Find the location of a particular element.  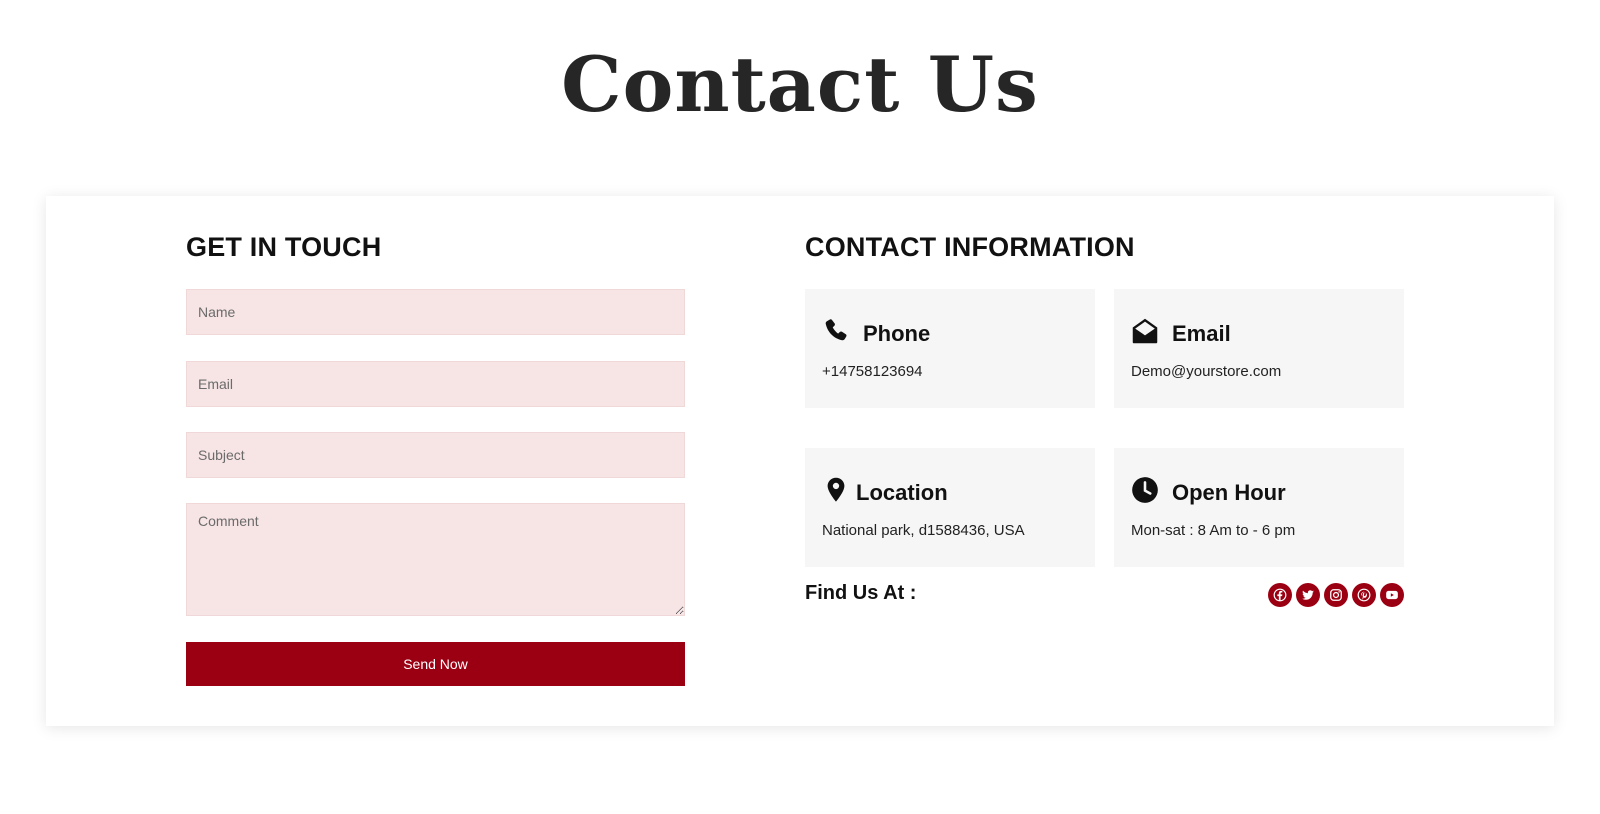

open-hour-value: Mon-sat : 8 Am to - 6 pm is located at coordinates (1213, 530).